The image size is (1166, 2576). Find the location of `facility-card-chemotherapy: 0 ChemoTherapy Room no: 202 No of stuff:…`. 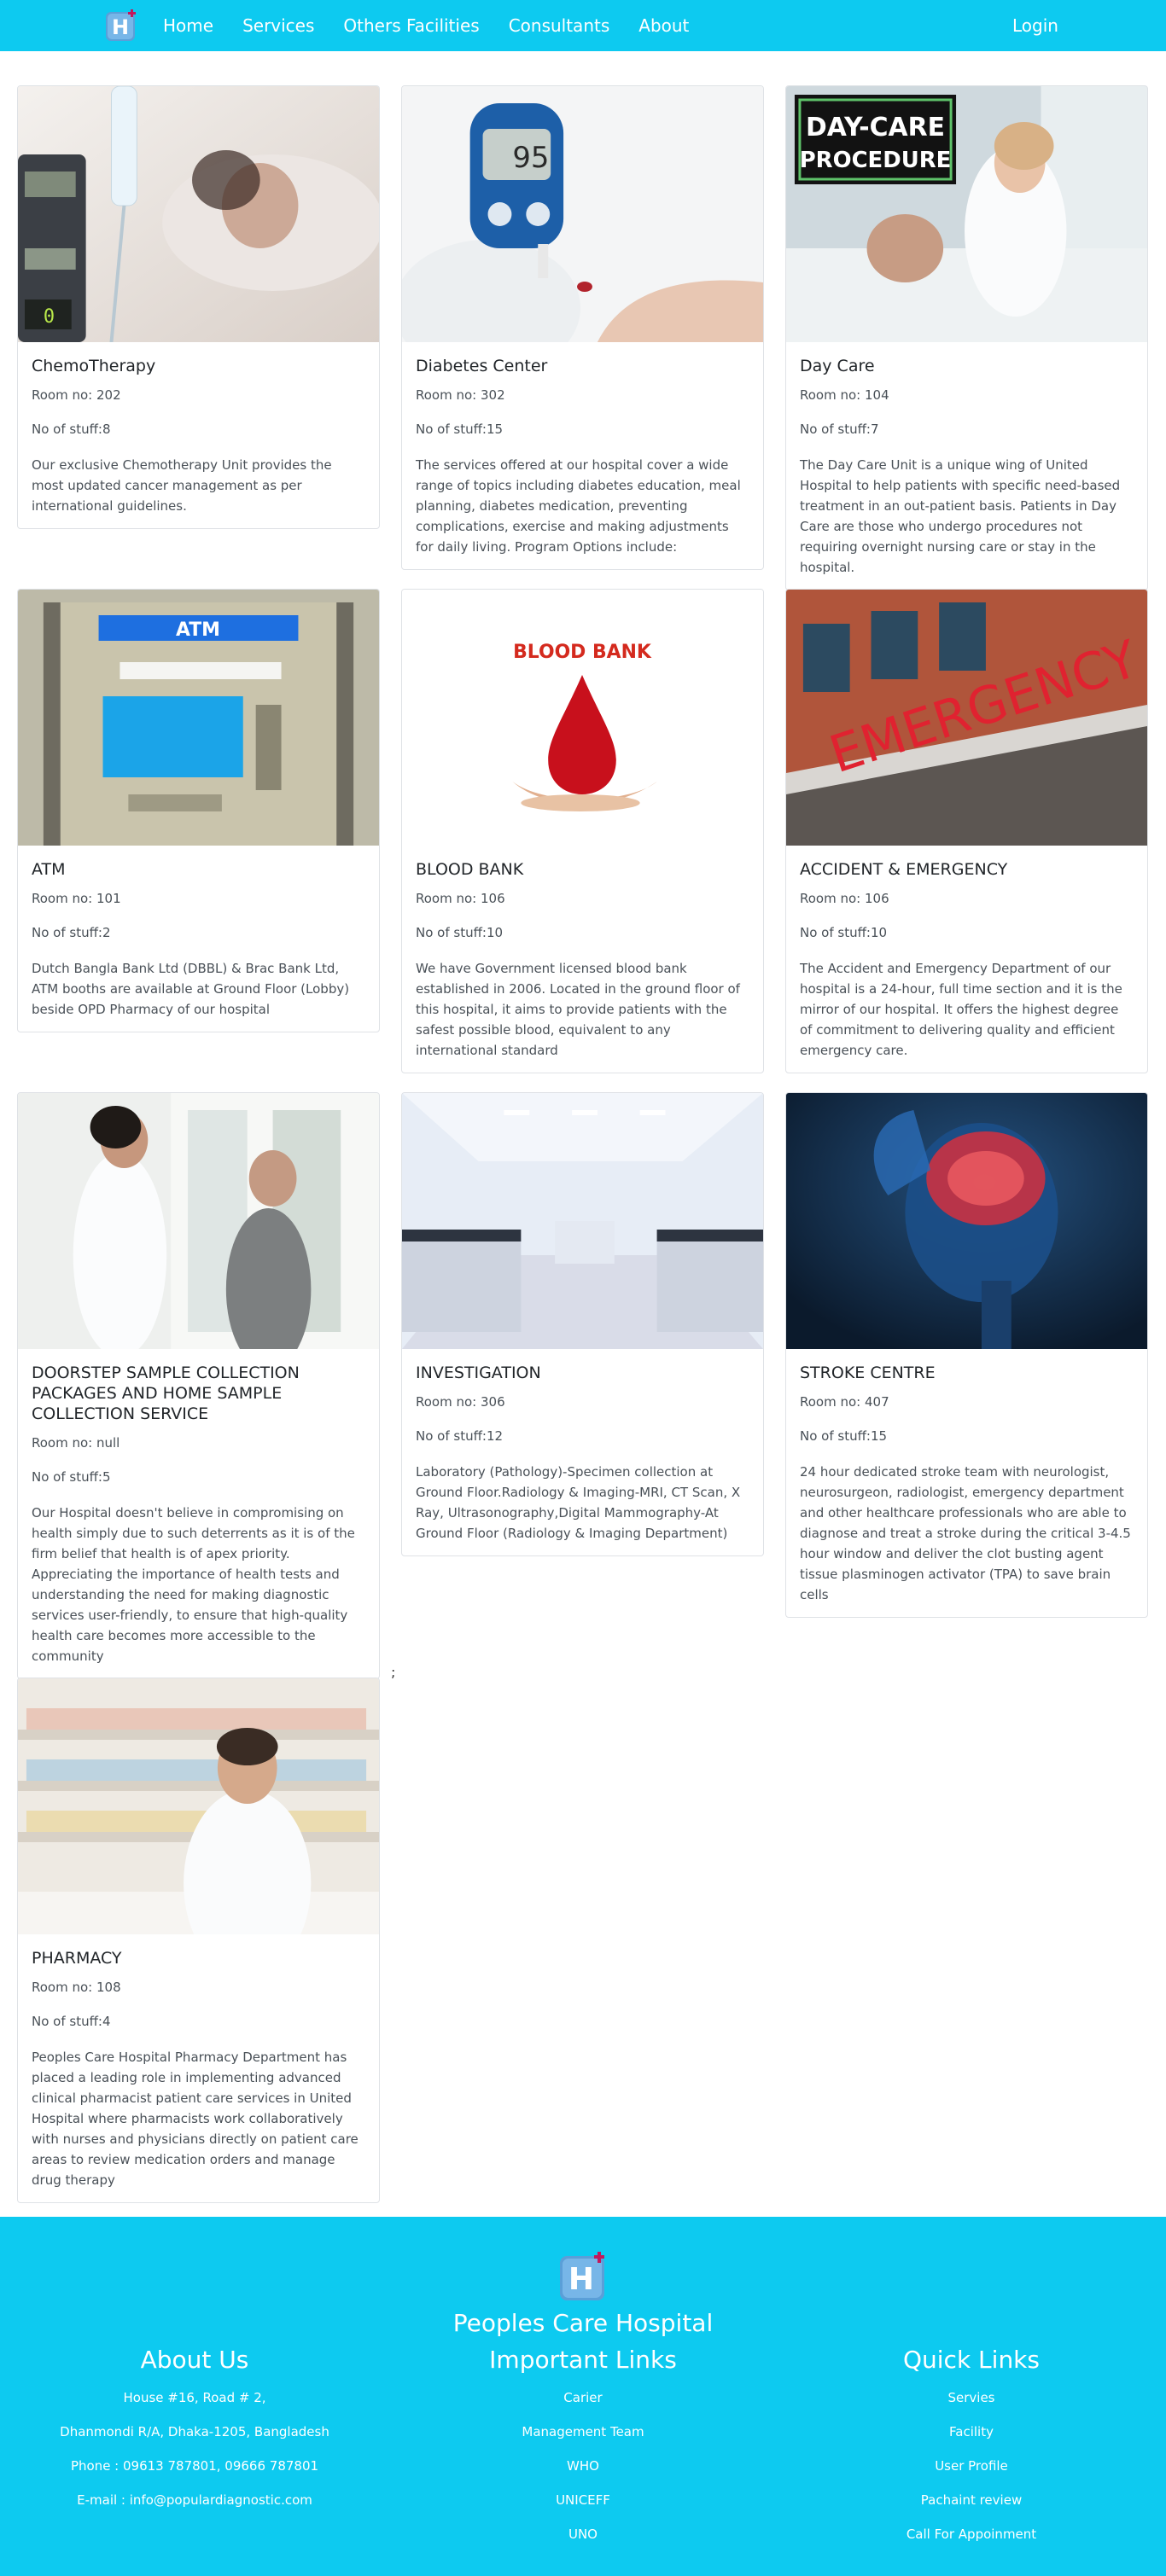

facility-card-chemotherapy: 0 ChemoTherapy Room no: 202 No of stuff:… is located at coordinates (198, 307).